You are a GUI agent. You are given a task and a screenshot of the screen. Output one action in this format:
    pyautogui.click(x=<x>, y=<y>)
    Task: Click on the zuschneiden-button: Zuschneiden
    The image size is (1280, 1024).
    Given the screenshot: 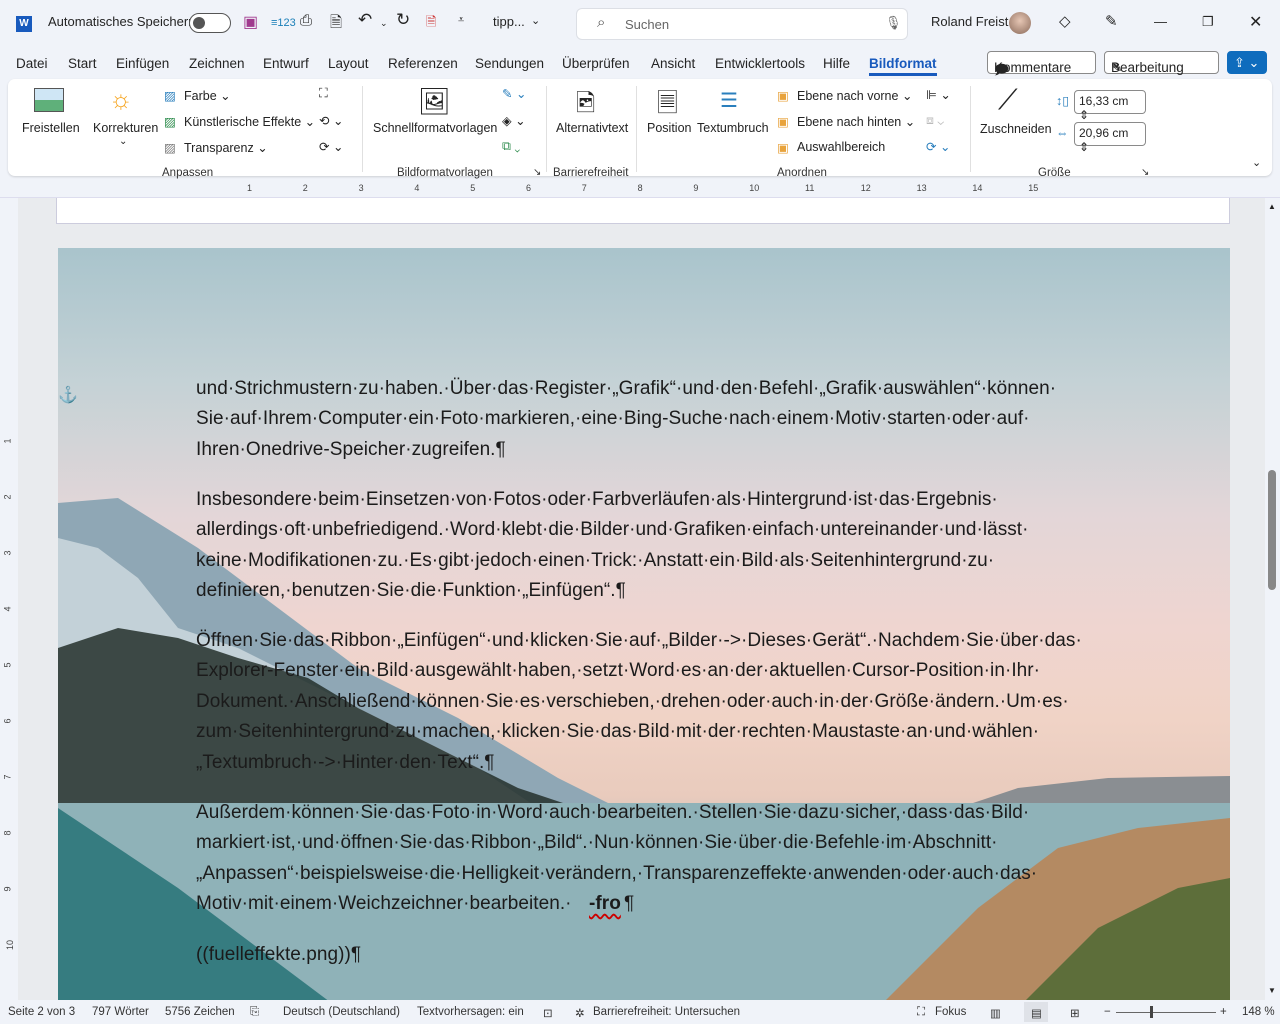 What is the action you would take?
    pyautogui.click(x=1016, y=129)
    